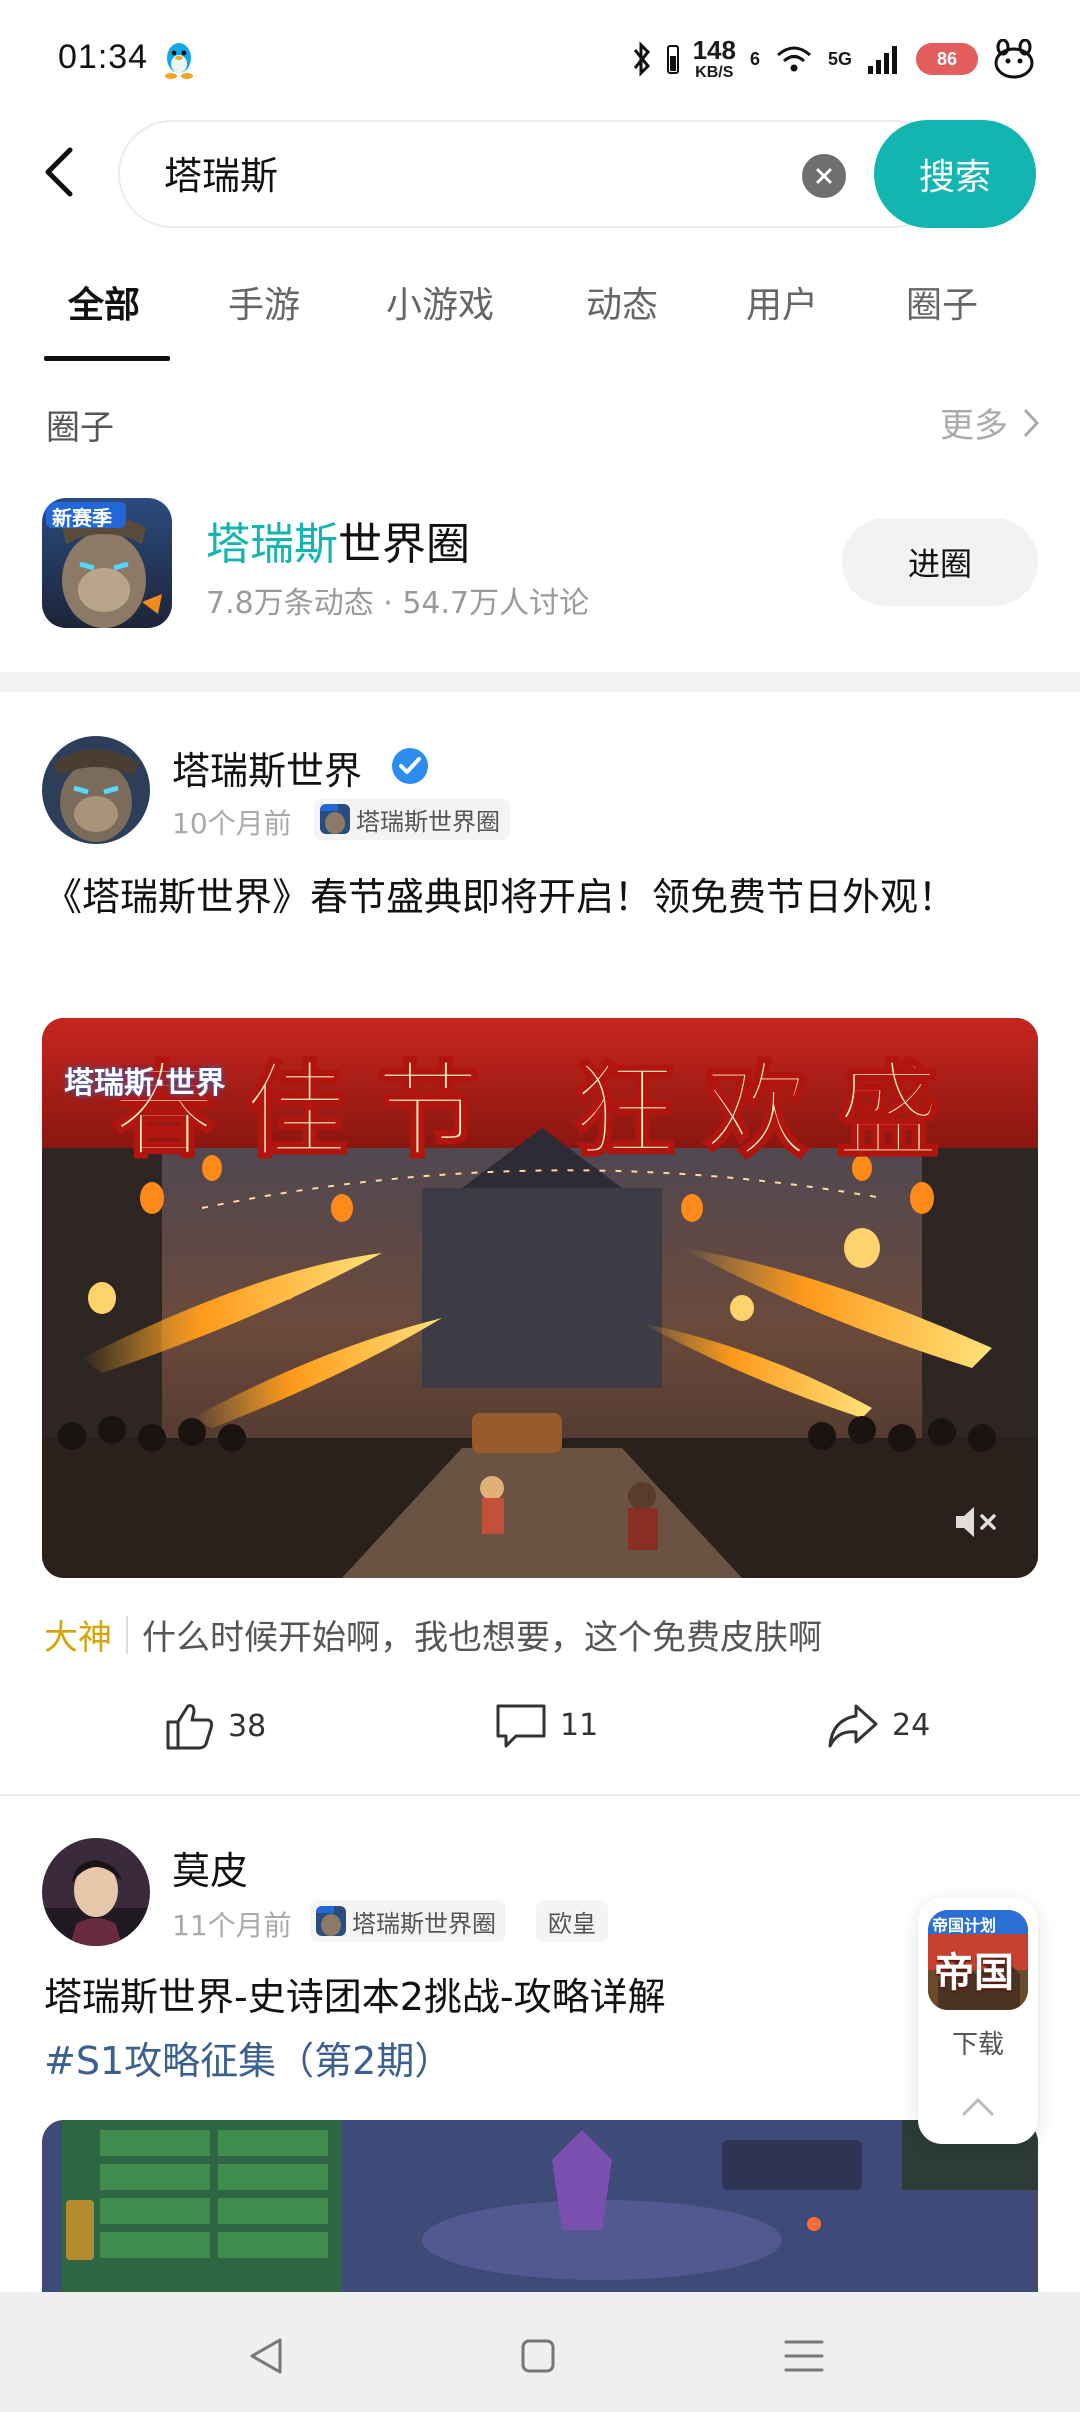 The height and width of the screenshot is (2412, 1080). I want to click on post-title: 《塔瑞斯世界》春节盛典即将开启！领免费节日外观！, so click(539, 897).